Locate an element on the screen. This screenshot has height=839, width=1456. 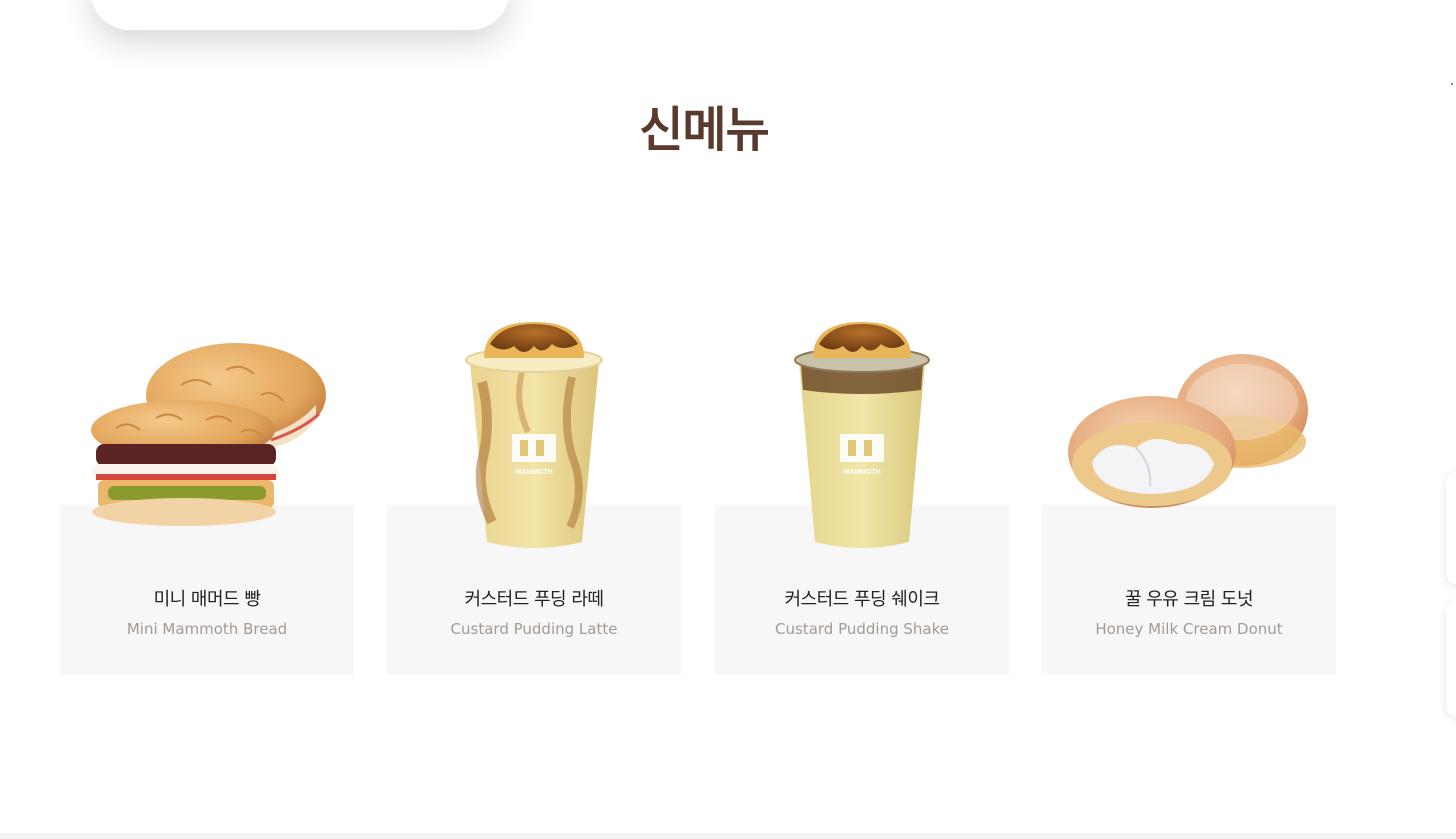
product-card-honey-milk-cream-donut: 꿀 우유 크림 도넛 Honey Milk Cream Donut is located at coordinates (1189, 590).